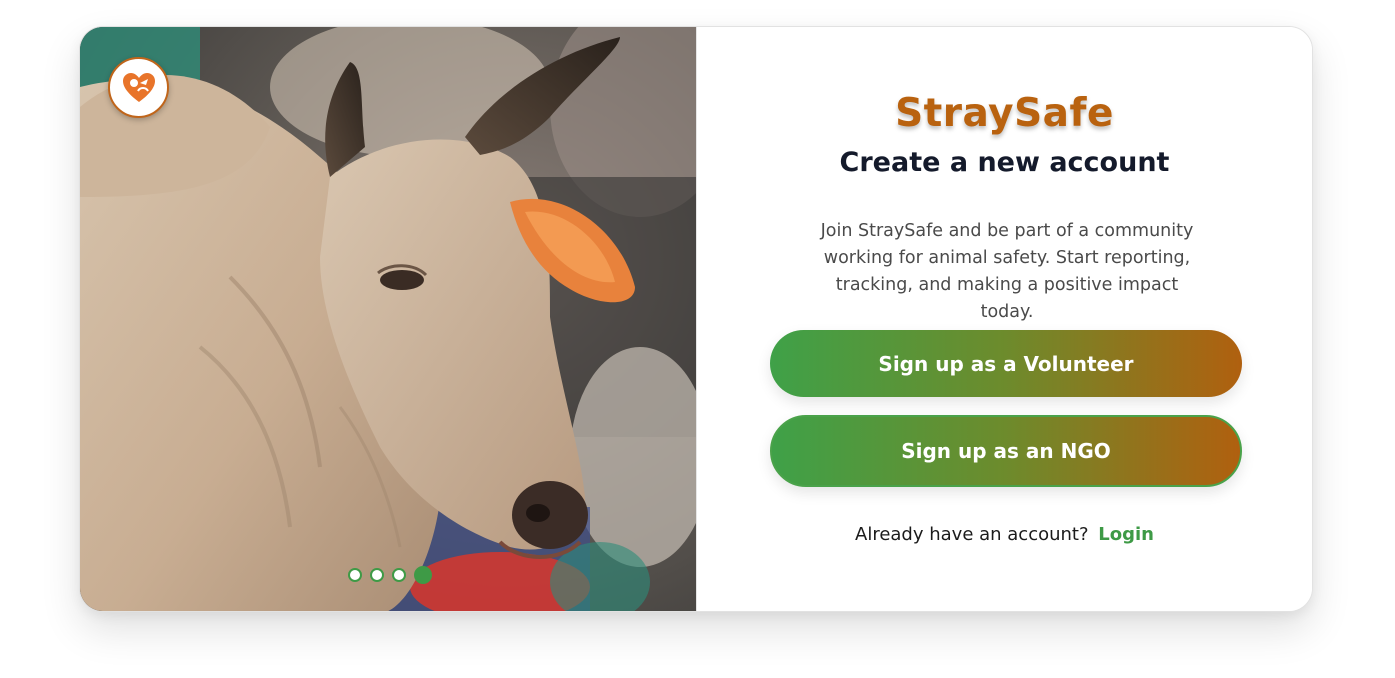 The width and height of the screenshot is (1395, 678). I want to click on signup-volunteer-button: Sign up as a Volunteer, so click(1006, 363).